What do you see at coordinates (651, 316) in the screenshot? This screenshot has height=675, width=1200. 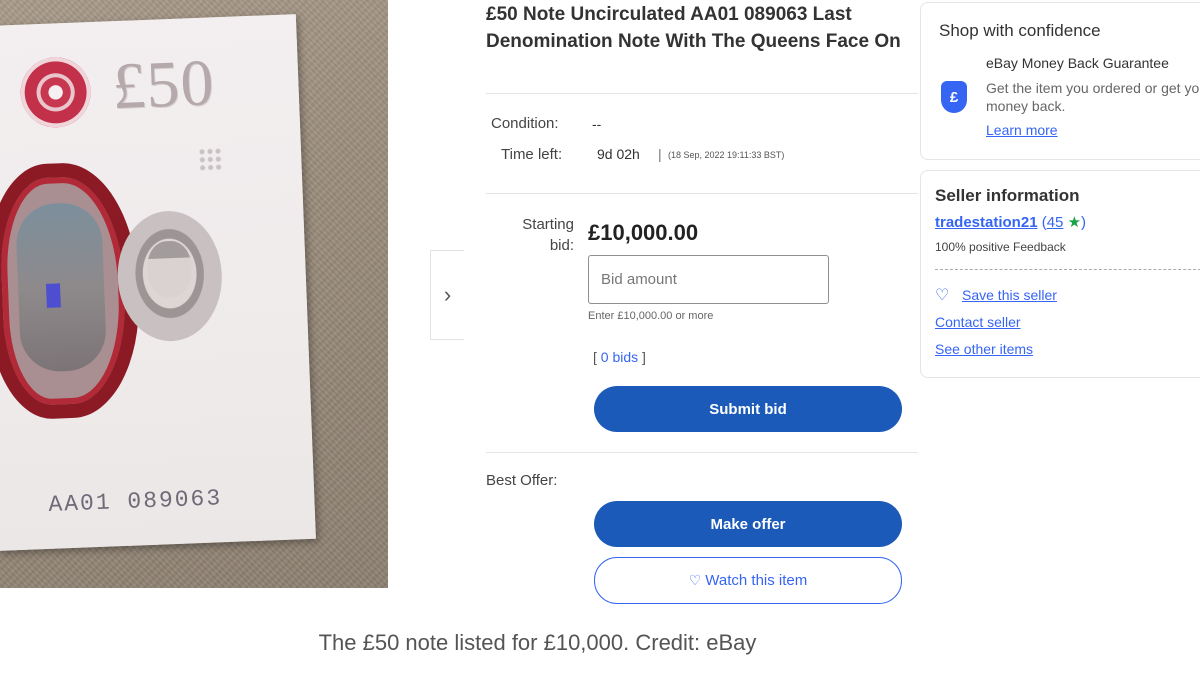 I see `bid-hint: Enter £10,000.00 or more` at bounding box center [651, 316].